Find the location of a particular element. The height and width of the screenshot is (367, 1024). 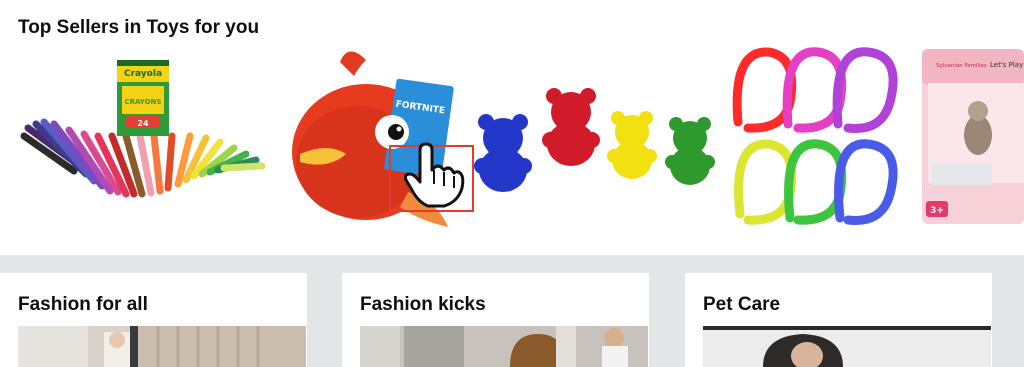

card-title: Pet Care is located at coordinates (742, 304).